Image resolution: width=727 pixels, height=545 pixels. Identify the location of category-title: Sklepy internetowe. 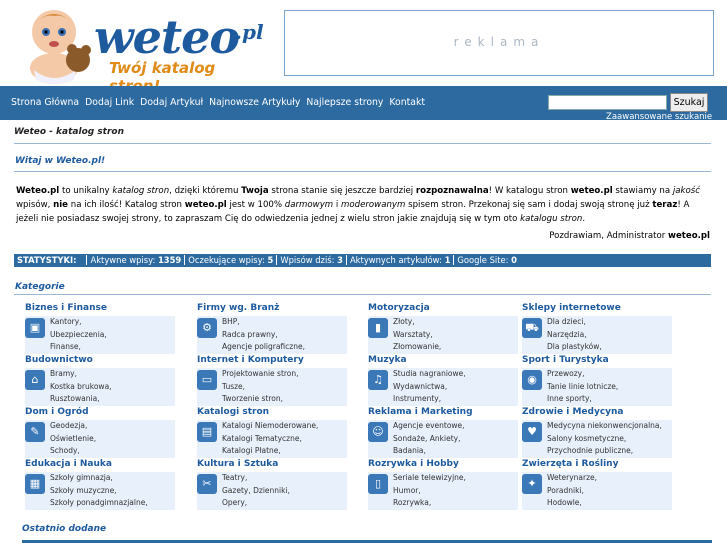
(597, 309).